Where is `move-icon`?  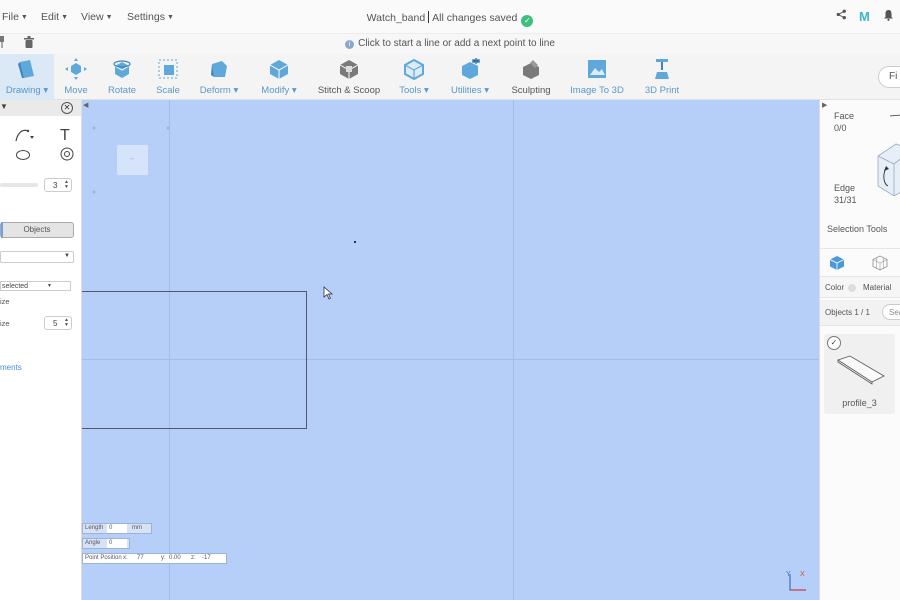 move-icon is located at coordinates (76, 69).